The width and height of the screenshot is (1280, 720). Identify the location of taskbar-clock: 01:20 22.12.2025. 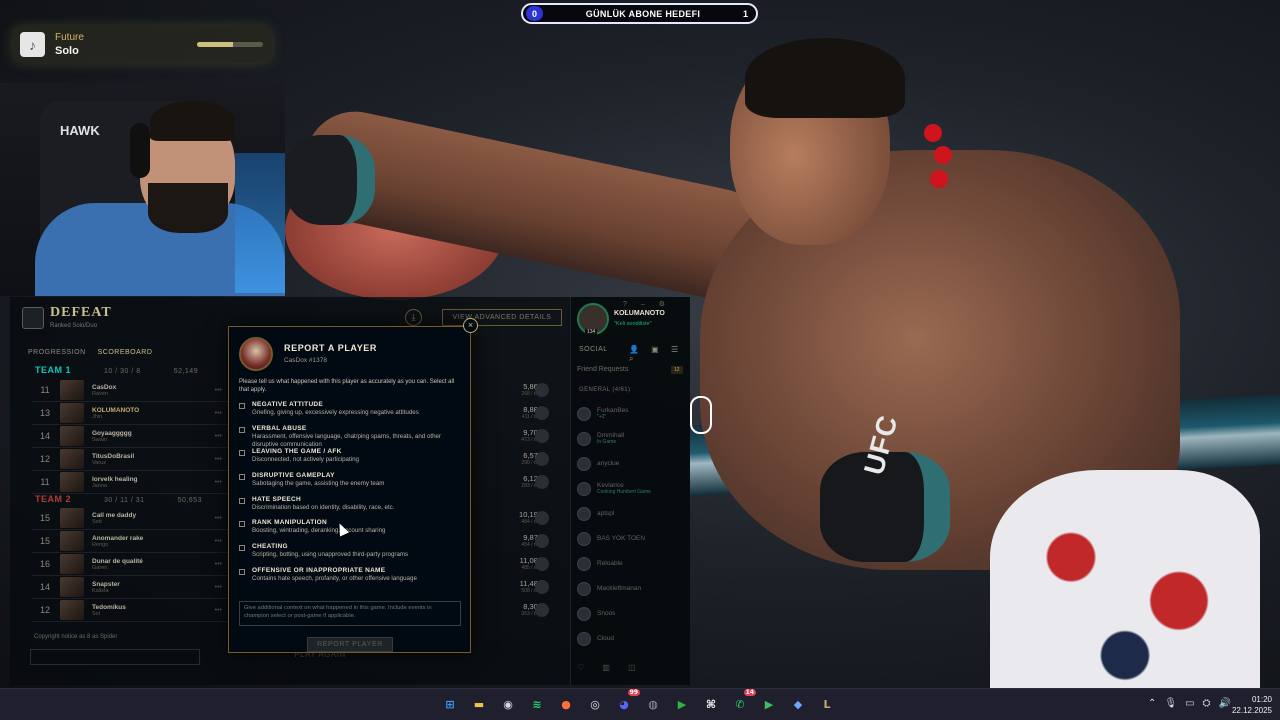
(1250, 705).